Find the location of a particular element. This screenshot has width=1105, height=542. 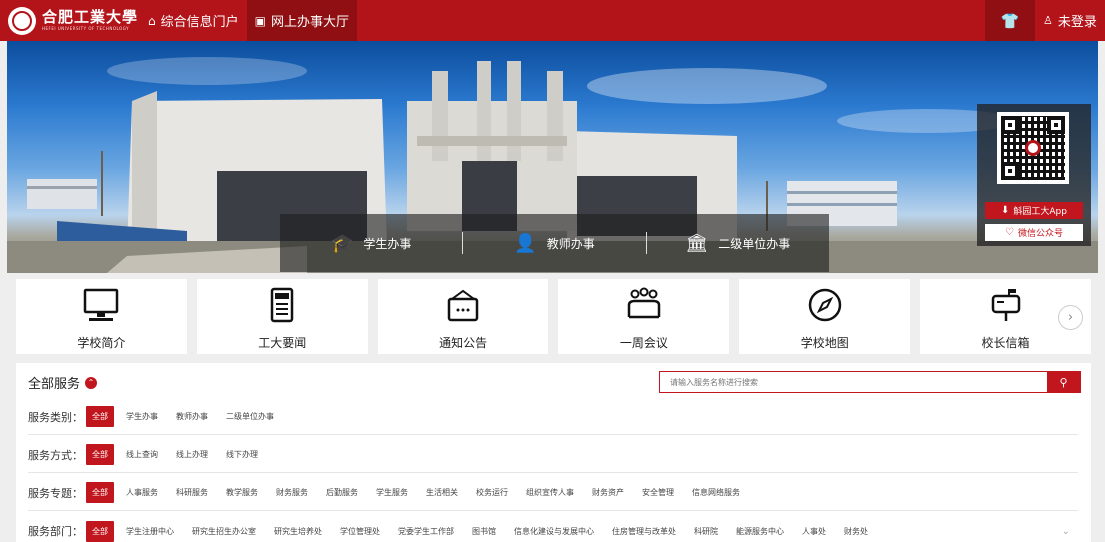

building-gear-icon: 🏛 is located at coordinates (697, 243).